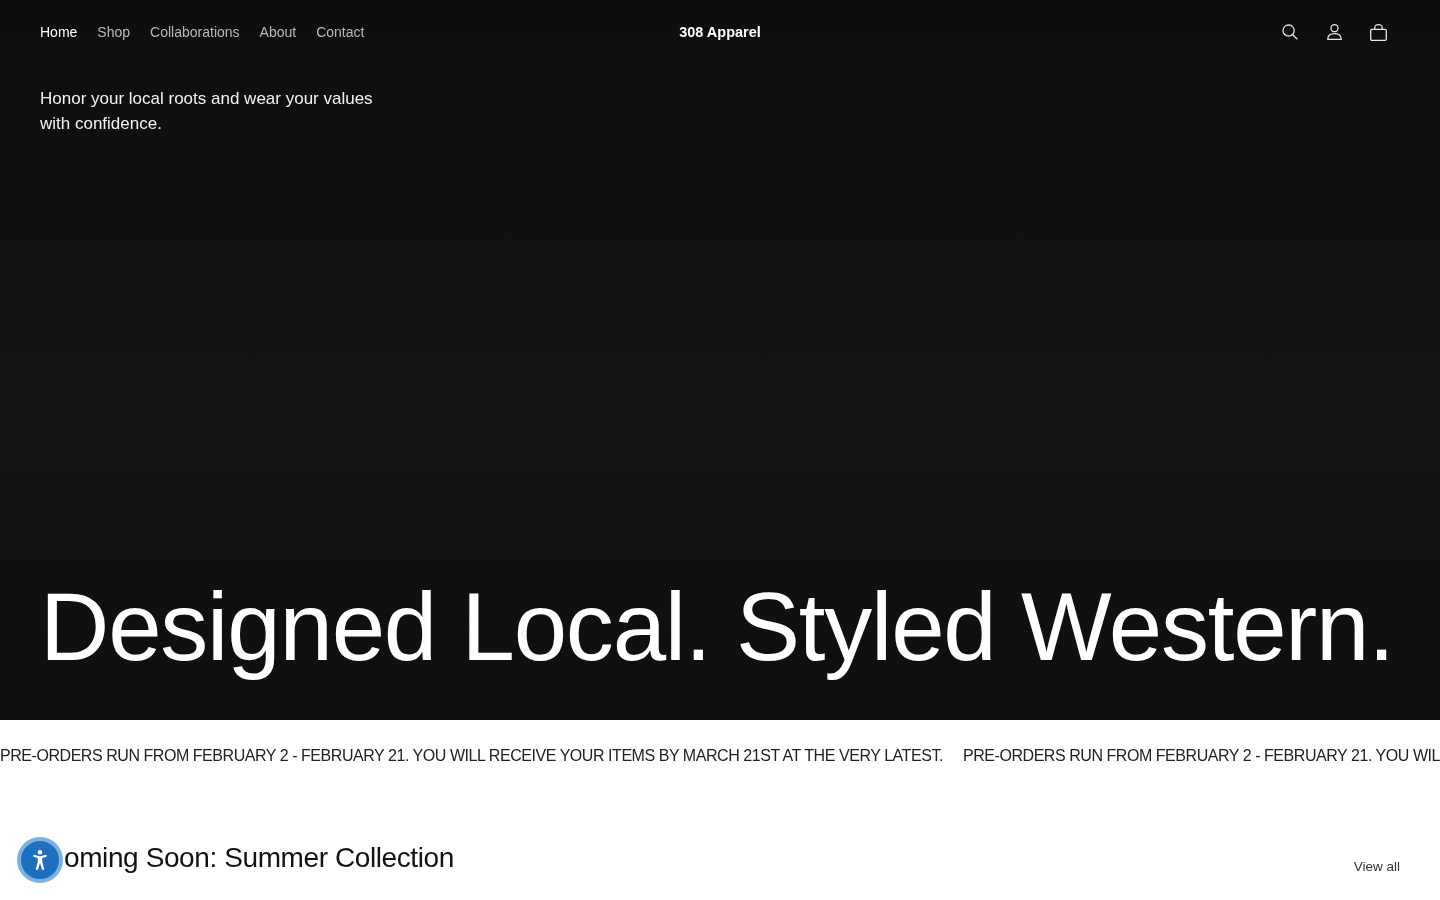 This screenshot has height=900, width=1440. What do you see at coordinates (1290, 32) in the screenshot?
I see `search-icon` at bounding box center [1290, 32].